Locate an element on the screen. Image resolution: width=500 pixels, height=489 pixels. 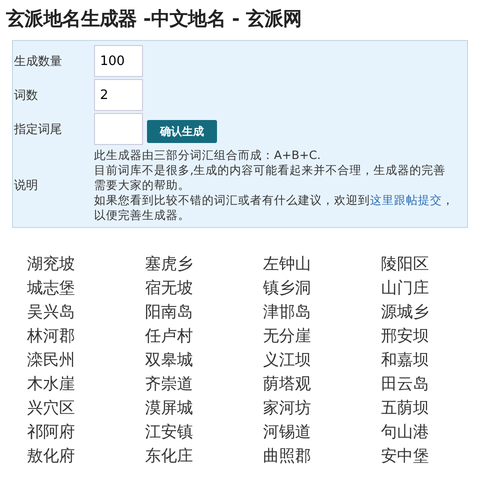
place-name: 田云岛 is located at coordinates (405, 384).